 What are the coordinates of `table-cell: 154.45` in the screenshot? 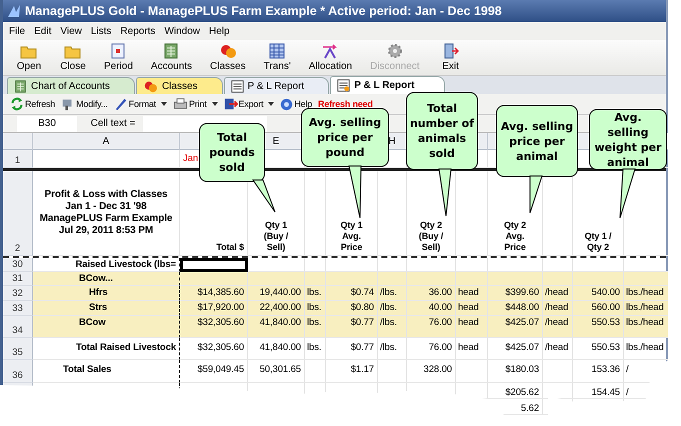 It's located at (598, 391).